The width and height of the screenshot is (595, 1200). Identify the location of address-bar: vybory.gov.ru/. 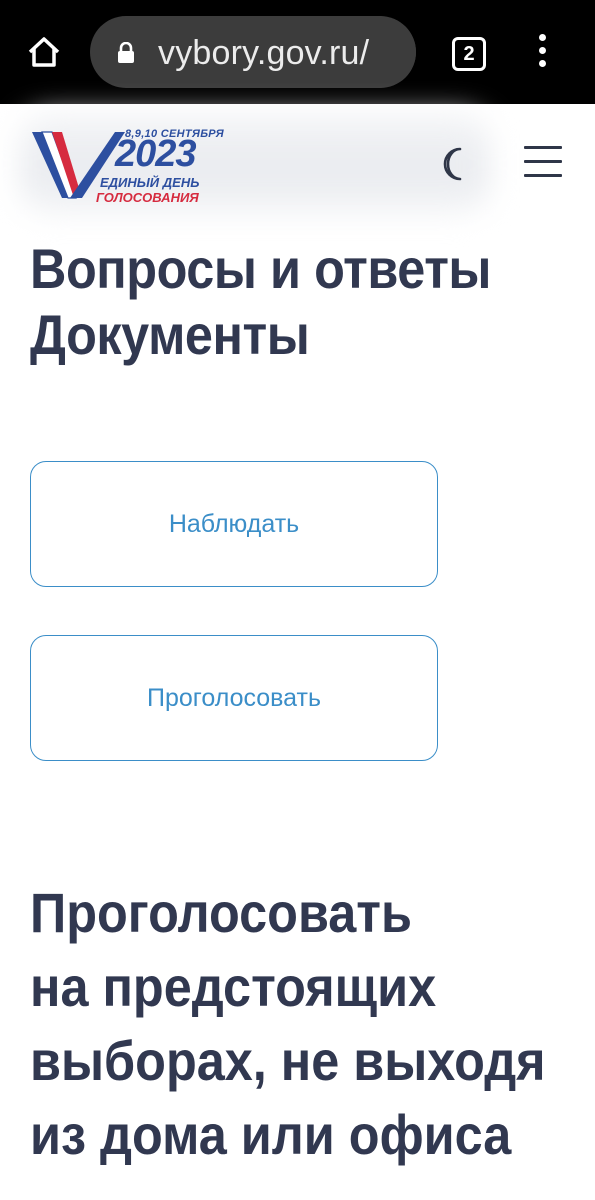
(253, 52).